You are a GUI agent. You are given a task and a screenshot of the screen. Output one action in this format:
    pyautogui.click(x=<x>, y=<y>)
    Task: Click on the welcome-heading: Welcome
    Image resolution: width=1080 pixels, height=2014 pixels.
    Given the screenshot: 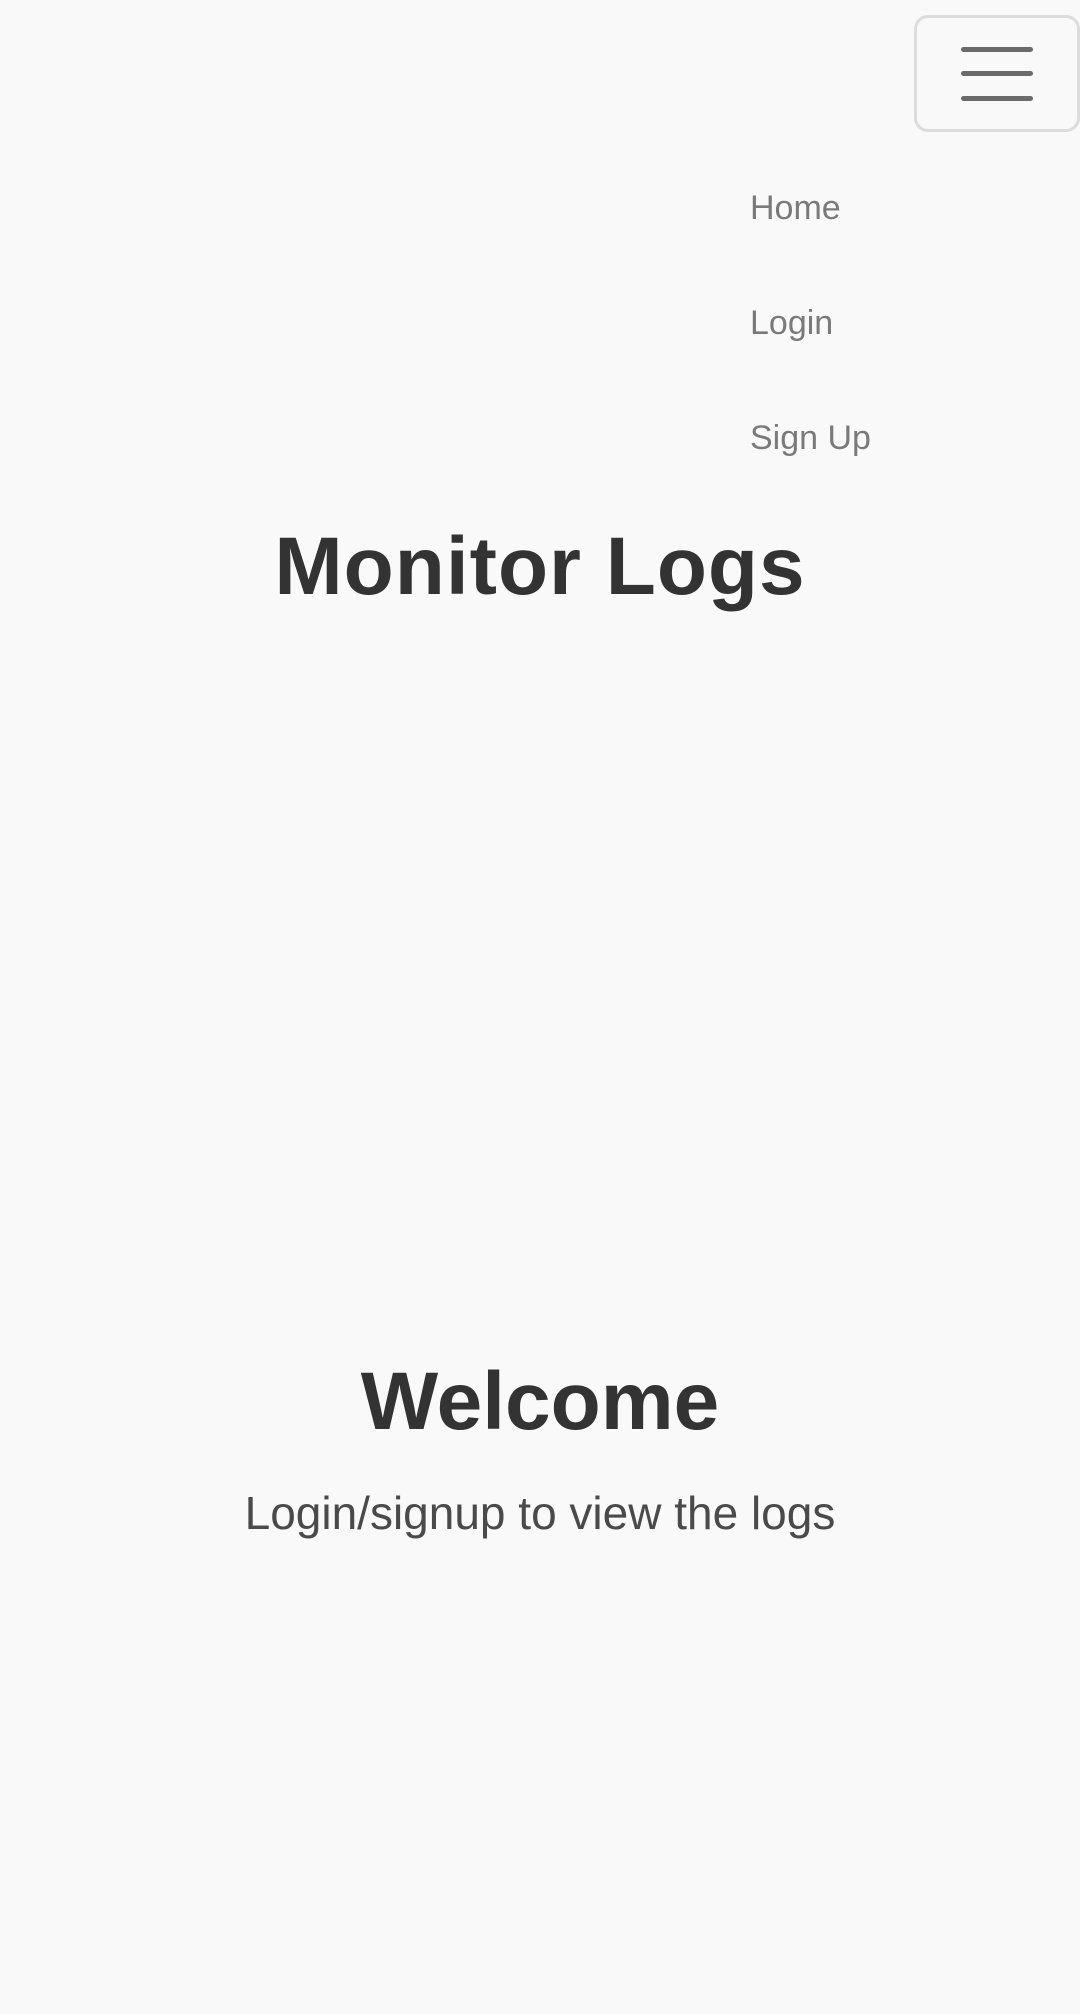 What is the action you would take?
    pyautogui.click(x=540, y=1401)
    